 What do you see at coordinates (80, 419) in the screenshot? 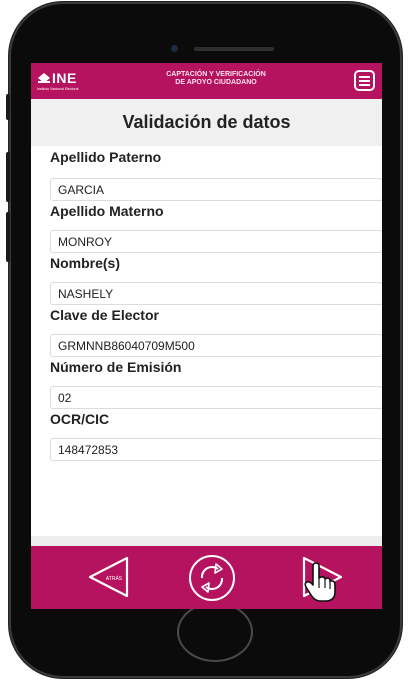
I see `label-ocr-cic: OCR/CIC` at bounding box center [80, 419].